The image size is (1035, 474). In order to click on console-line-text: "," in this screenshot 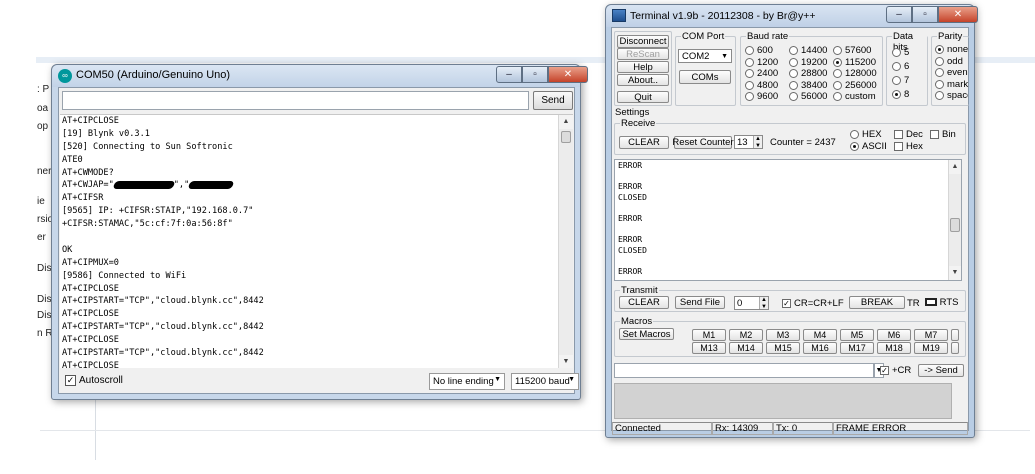, I will do `click(181, 185)`.